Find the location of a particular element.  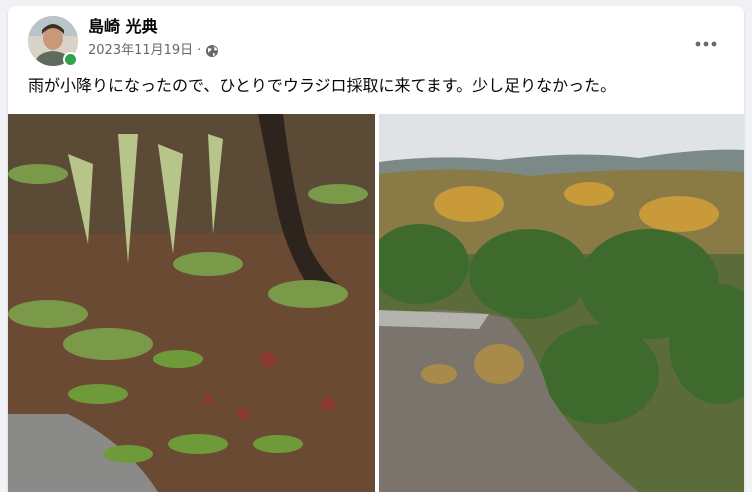

post-meta: 2023年11月19日 · is located at coordinates (153, 51).